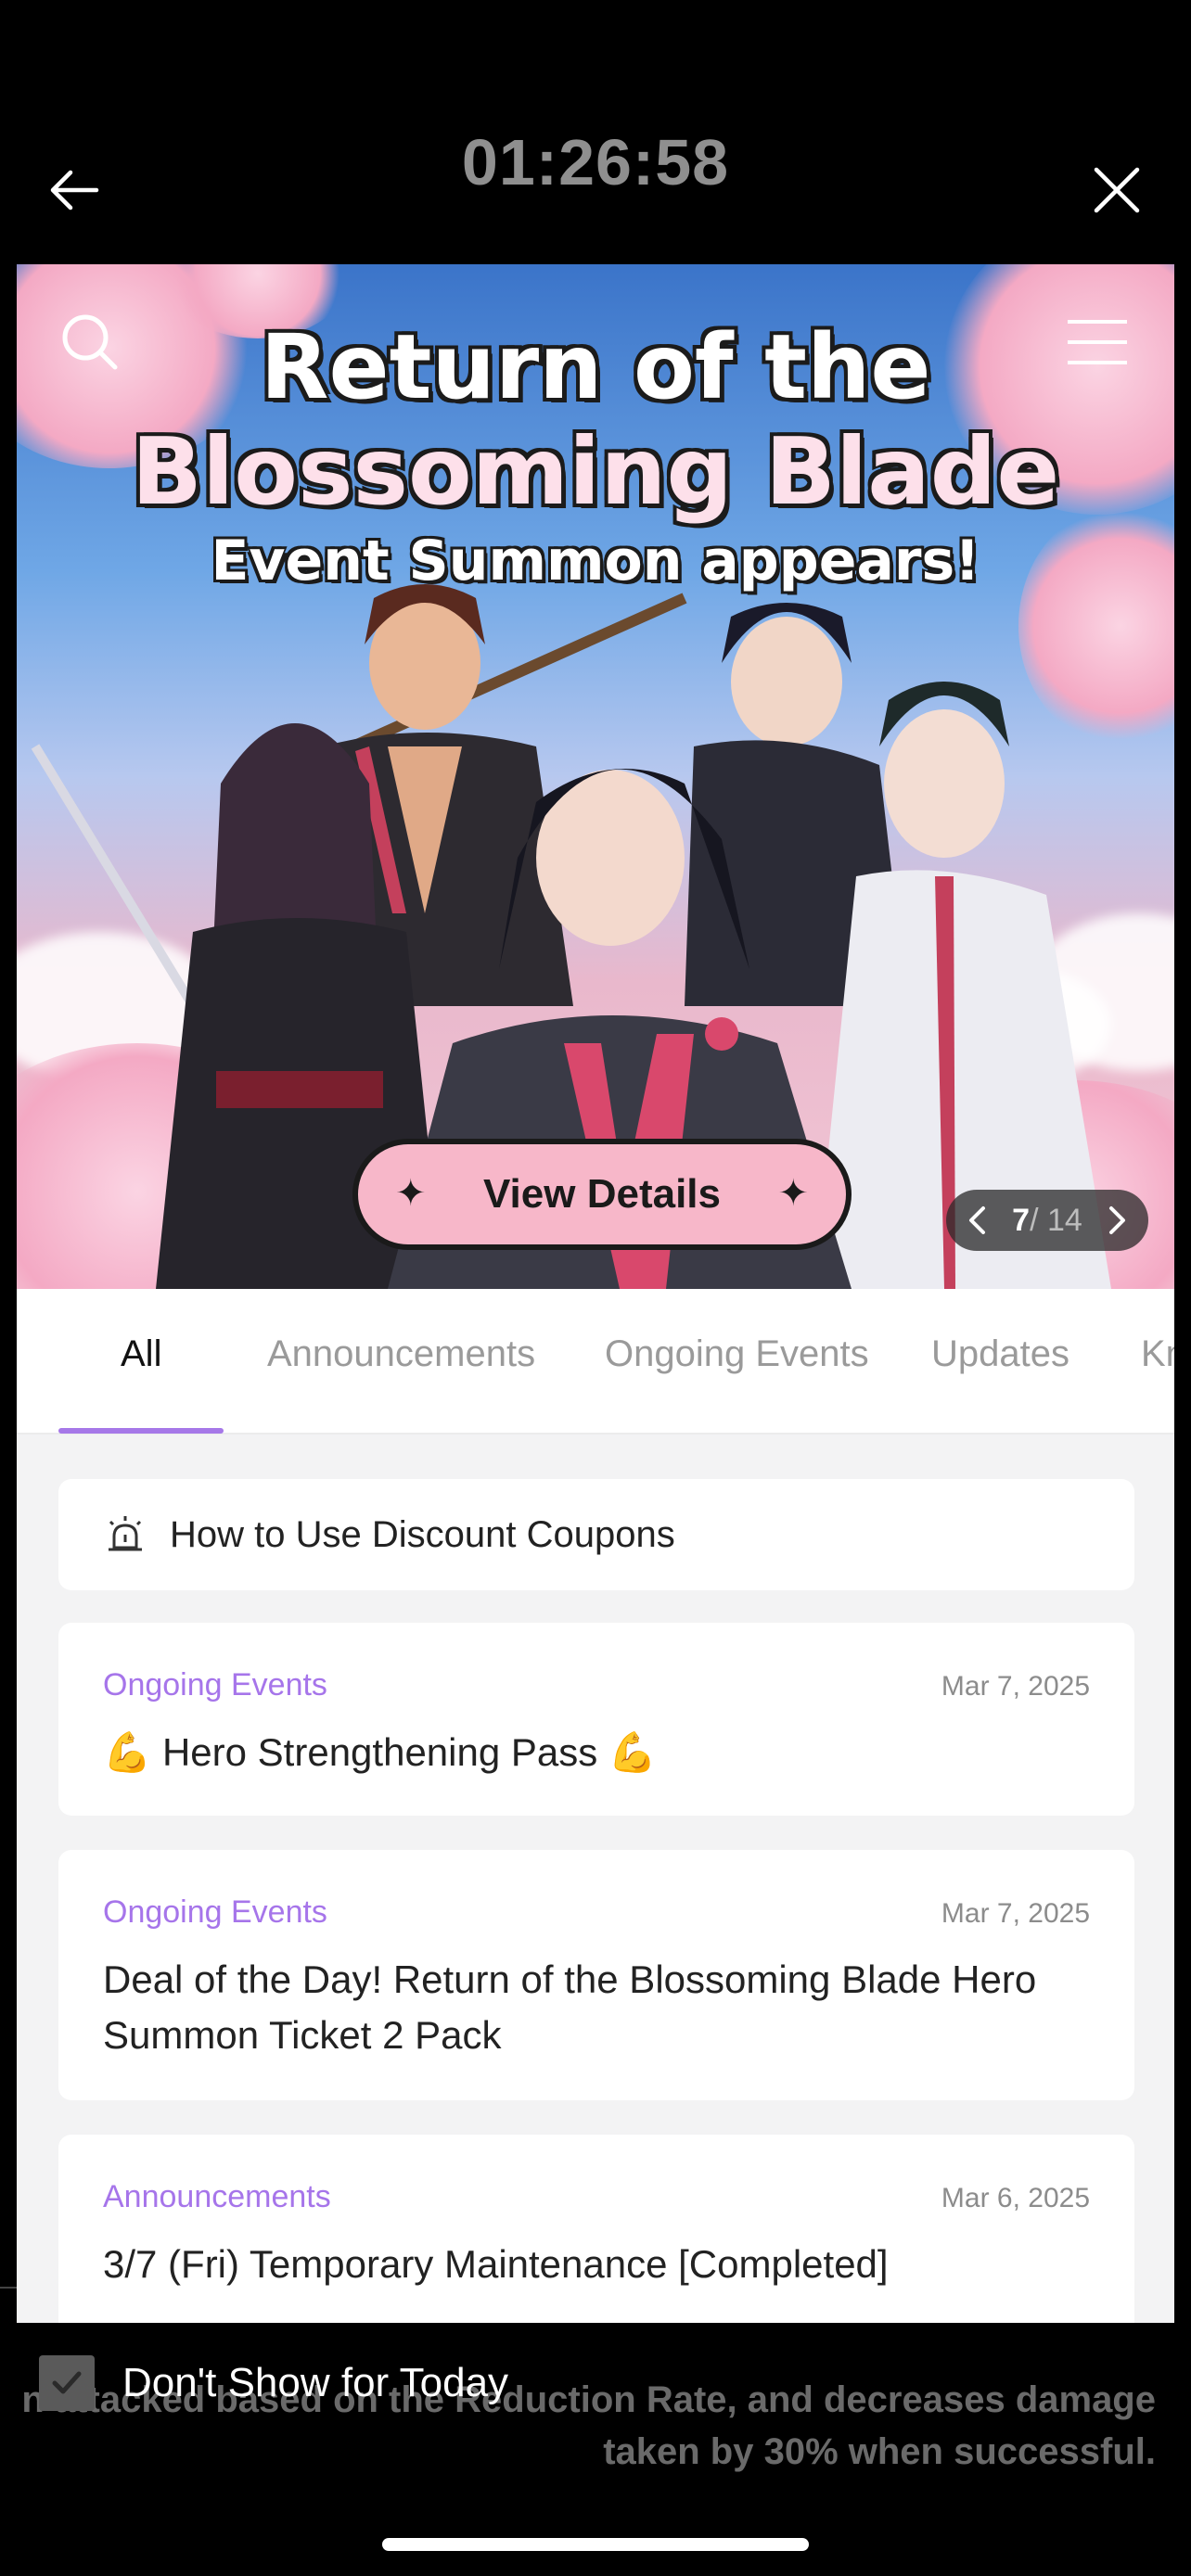  What do you see at coordinates (217, 2196) in the screenshot?
I see `post-category: Announcements` at bounding box center [217, 2196].